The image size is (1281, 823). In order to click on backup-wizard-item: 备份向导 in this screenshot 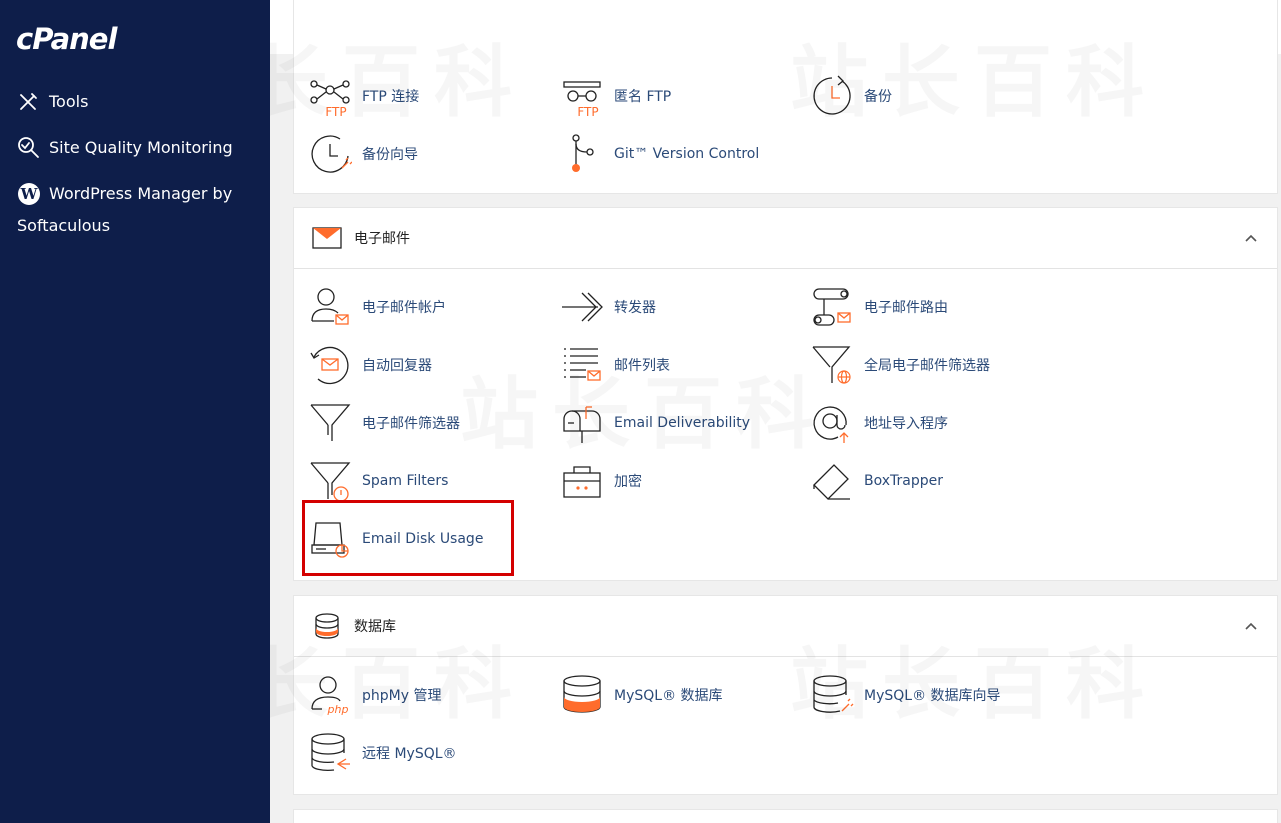, I will do `click(363, 154)`.